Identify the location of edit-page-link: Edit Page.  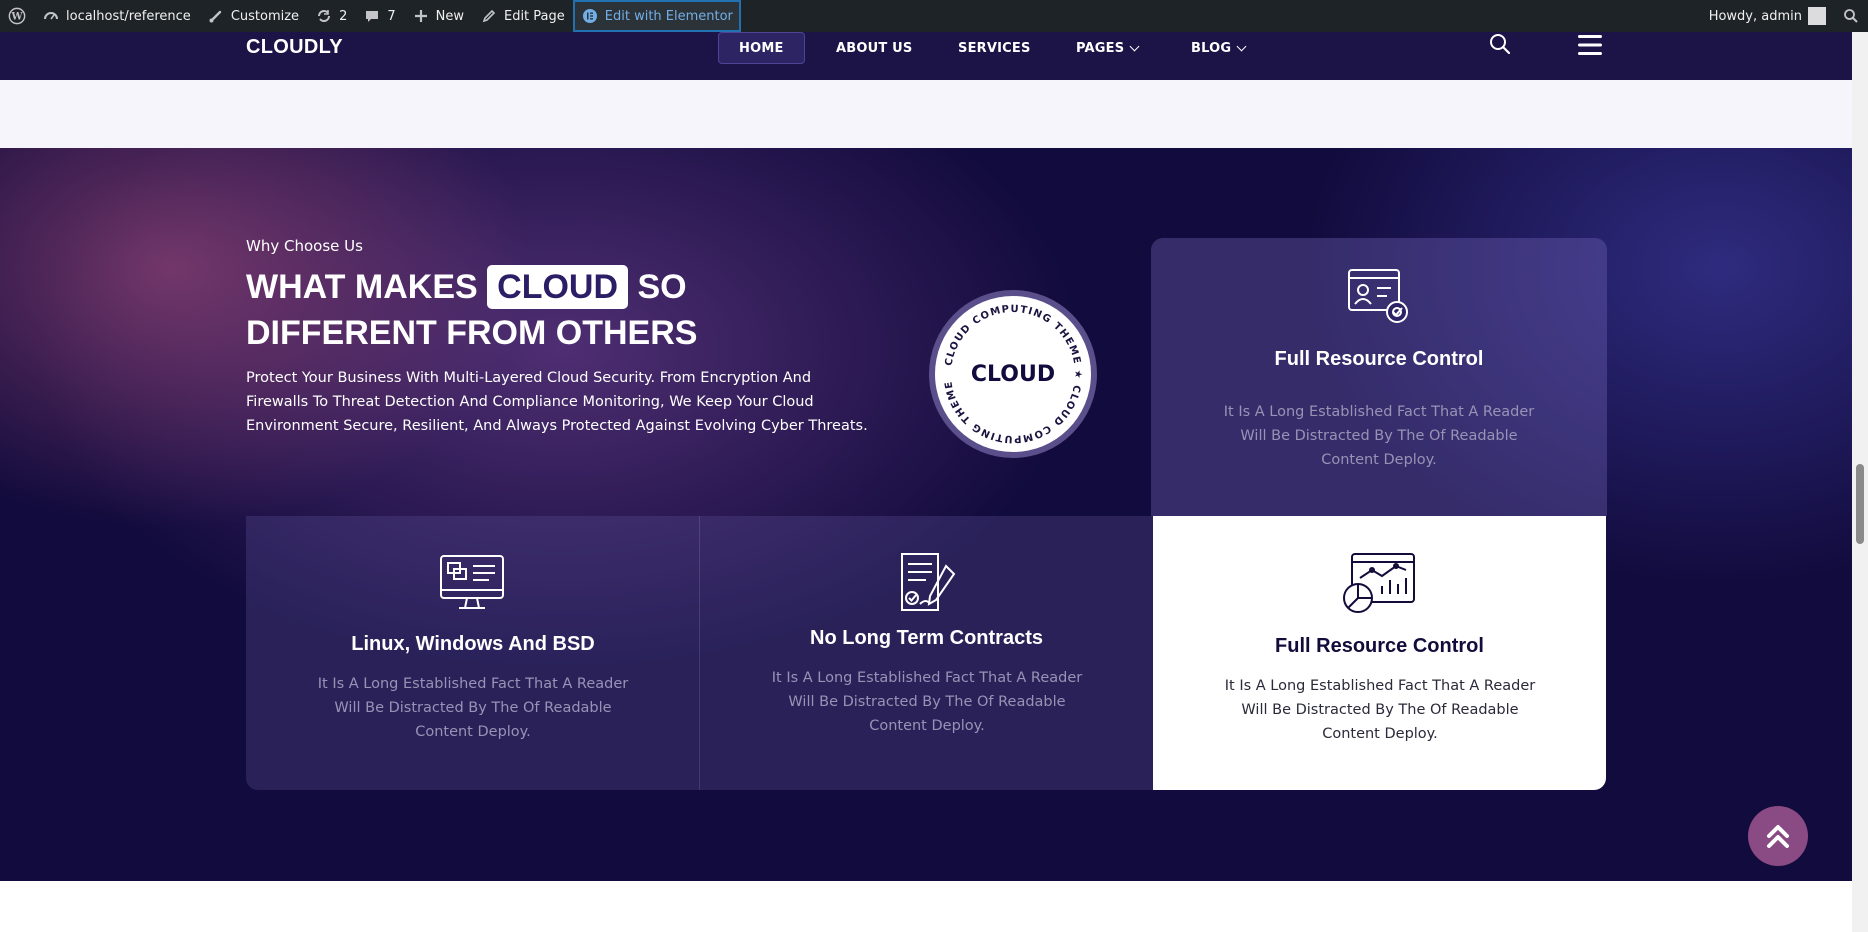
(522, 16).